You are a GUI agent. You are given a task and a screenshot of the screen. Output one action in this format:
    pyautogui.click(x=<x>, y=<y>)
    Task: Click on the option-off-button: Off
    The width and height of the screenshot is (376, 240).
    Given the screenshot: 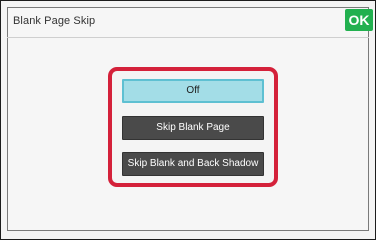 What is the action you would take?
    pyautogui.click(x=193, y=91)
    